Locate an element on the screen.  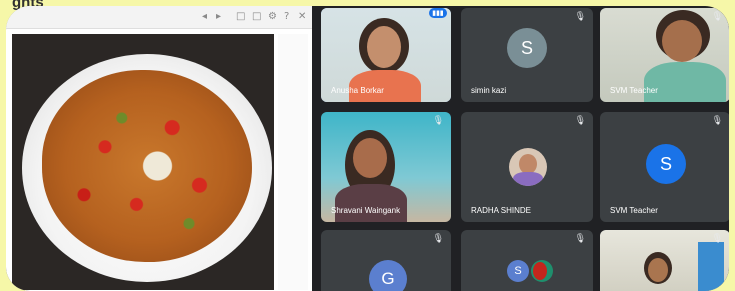
back-icon: ◂ is located at coordinates (204, 16).